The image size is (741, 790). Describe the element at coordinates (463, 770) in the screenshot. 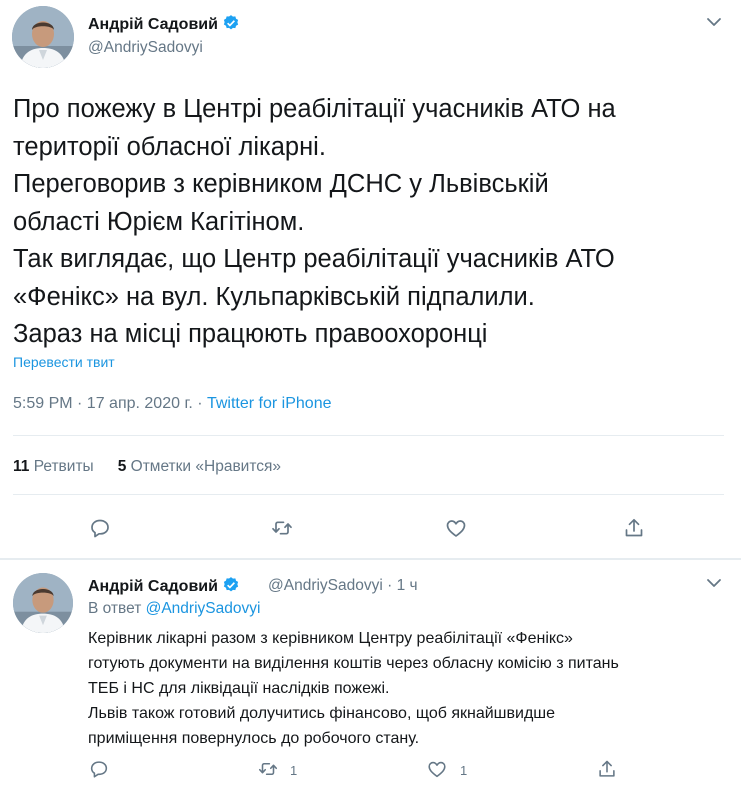

I see `reply-like-count: 1` at that location.